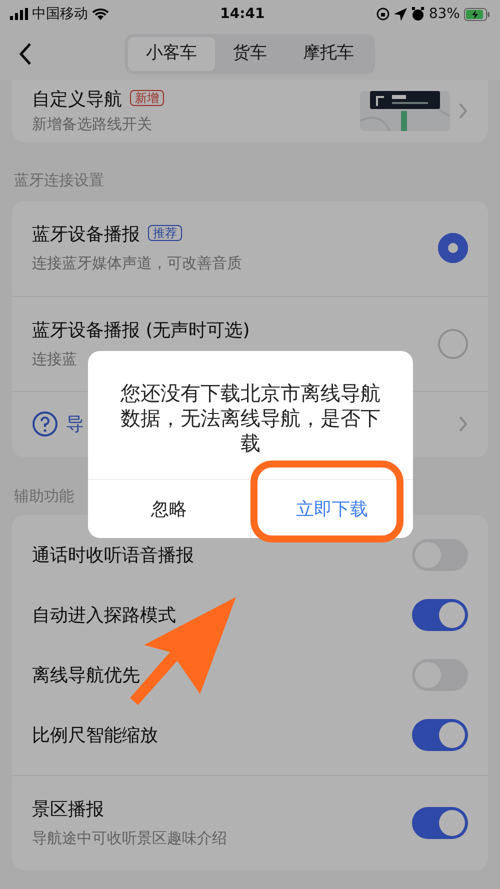  What do you see at coordinates (55, 359) in the screenshot?
I see `setting-subtitle: 连接蓝` at bounding box center [55, 359].